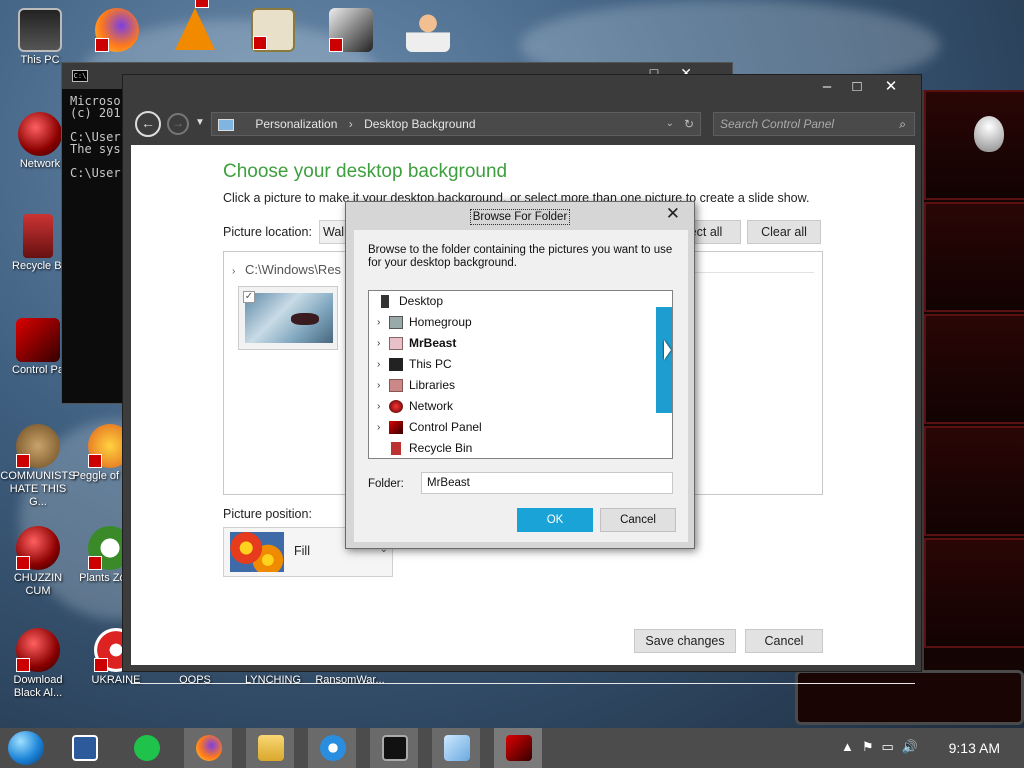  Describe the element at coordinates (440, 322) in the screenshot. I see `tree-item-label: Homegroup` at that location.